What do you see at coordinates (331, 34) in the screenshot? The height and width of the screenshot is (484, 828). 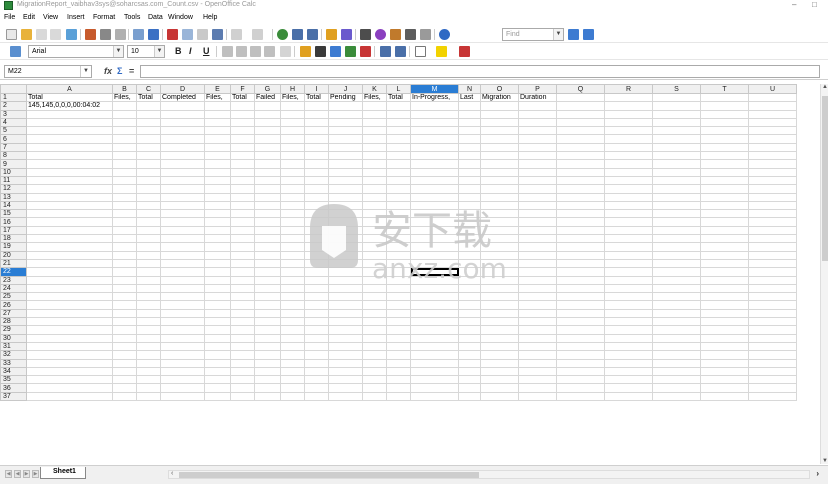 I see `chart-icon` at bounding box center [331, 34].